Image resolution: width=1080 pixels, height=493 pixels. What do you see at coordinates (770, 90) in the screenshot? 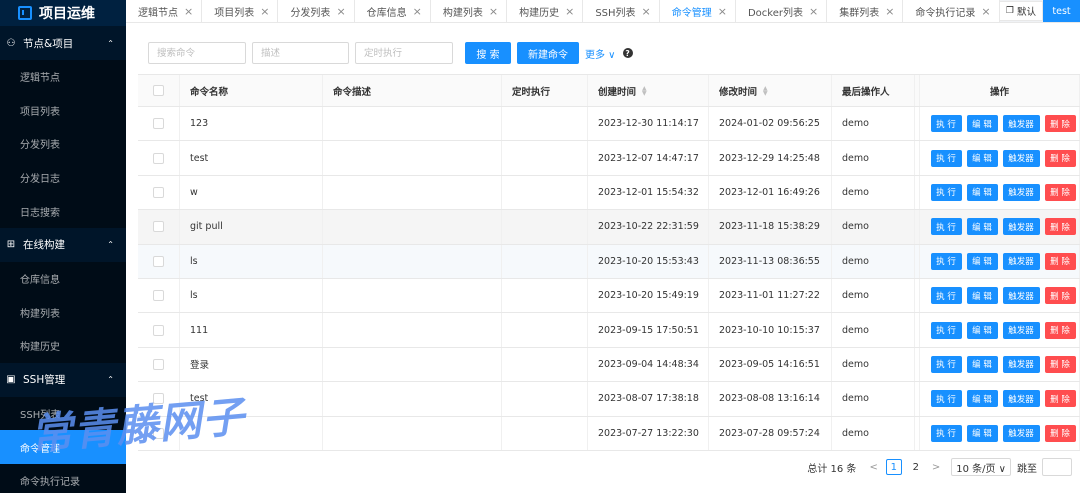
I see `header-modify-time: 修改时间 ▲ ▼` at bounding box center [770, 90].